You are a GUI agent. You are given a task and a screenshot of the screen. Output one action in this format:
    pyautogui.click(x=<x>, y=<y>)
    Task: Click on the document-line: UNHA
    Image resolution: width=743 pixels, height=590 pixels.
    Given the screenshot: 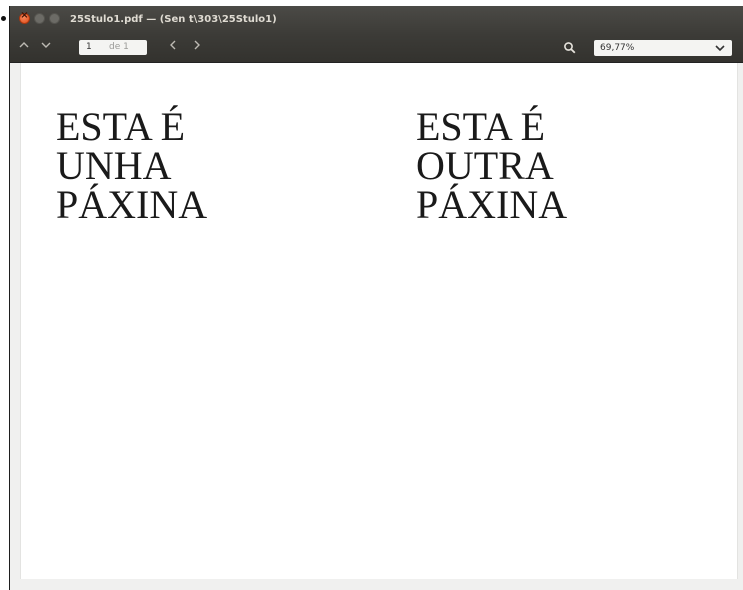 What is the action you would take?
    pyautogui.click(x=114, y=165)
    